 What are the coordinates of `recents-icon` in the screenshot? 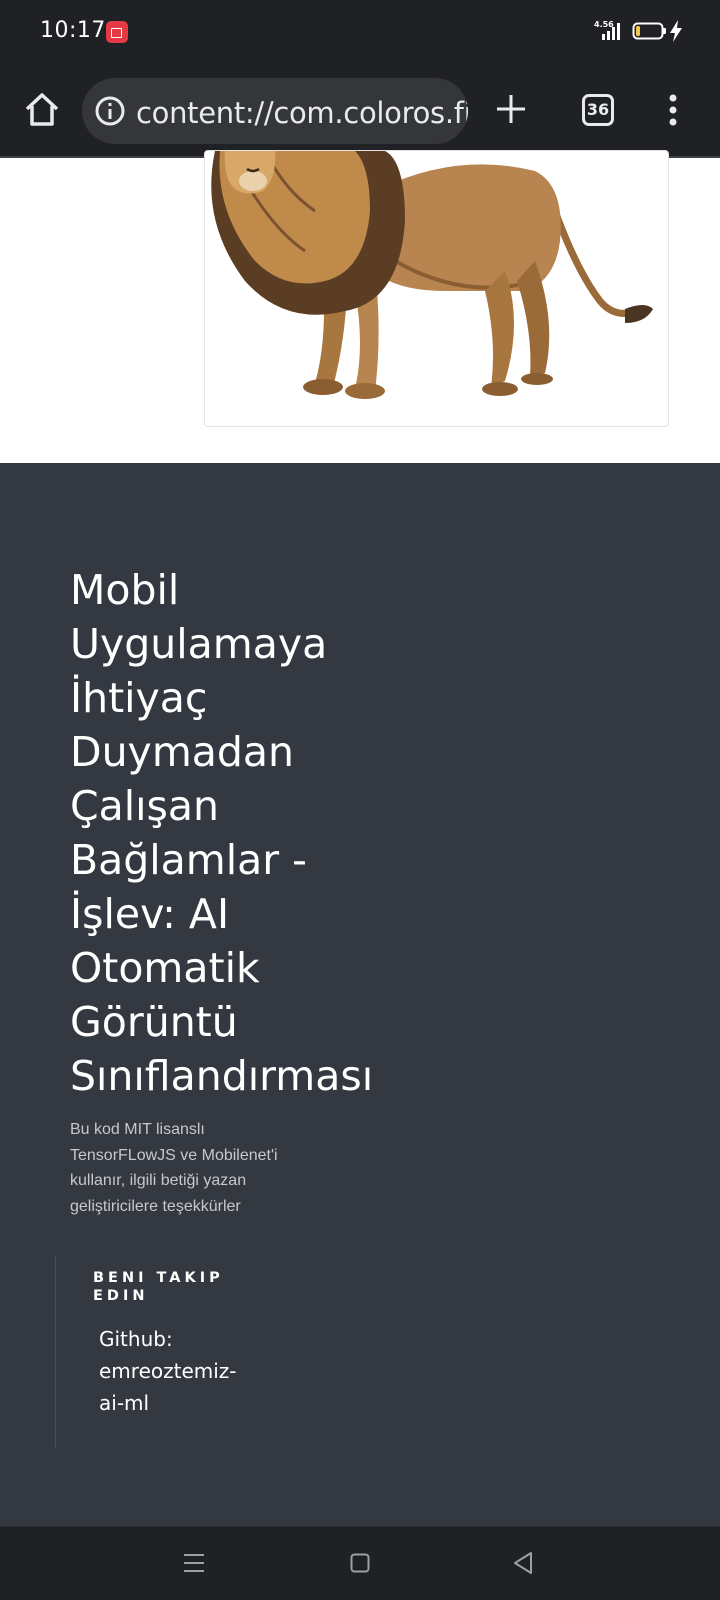 It's located at (194, 1563).